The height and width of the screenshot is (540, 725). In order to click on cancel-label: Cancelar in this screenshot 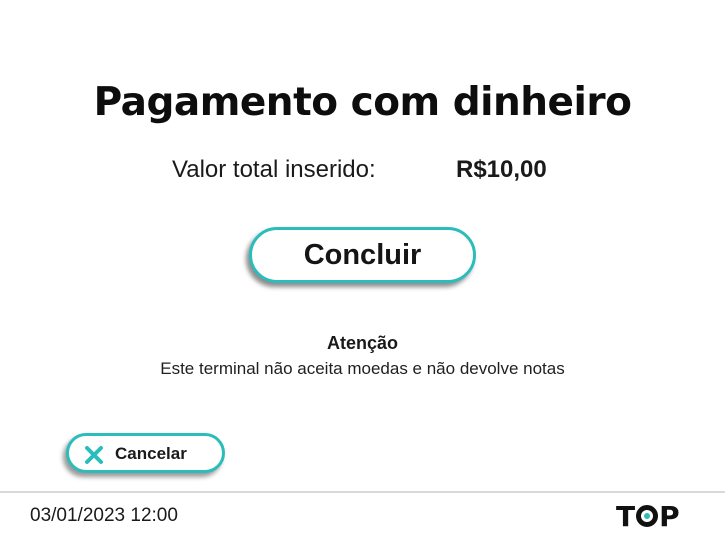, I will do `click(151, 453)`.